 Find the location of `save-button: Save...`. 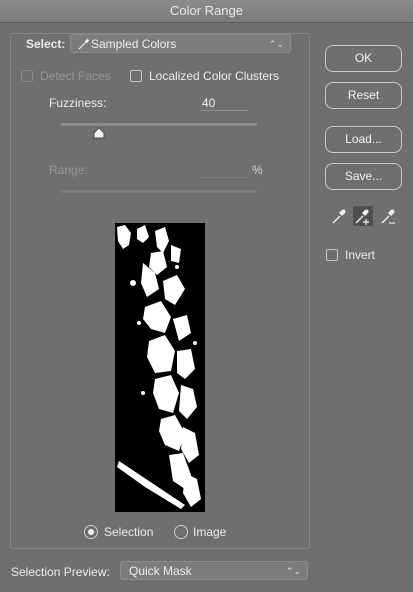

save-button: Save... is located at coordinates (363, 176).